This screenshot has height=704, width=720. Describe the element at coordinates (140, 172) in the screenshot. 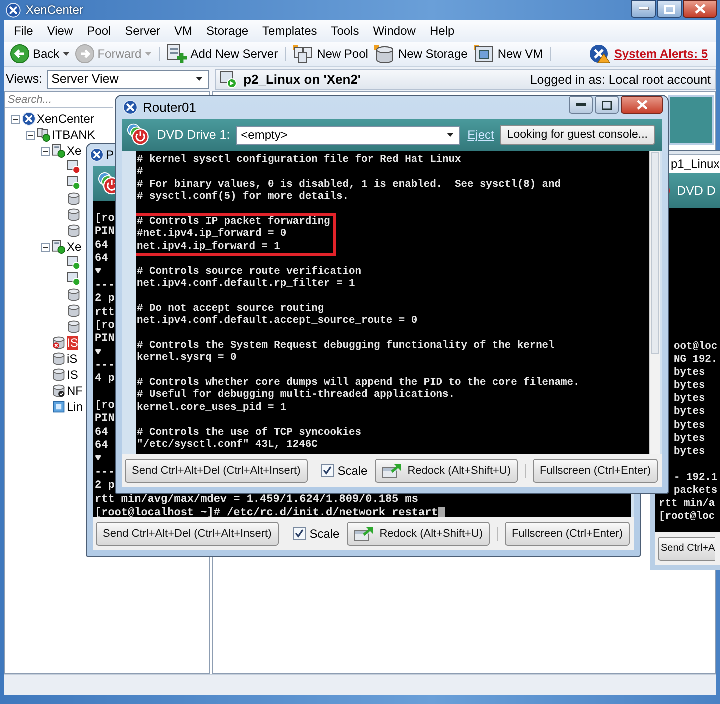

I see `console-line: #` at that location.